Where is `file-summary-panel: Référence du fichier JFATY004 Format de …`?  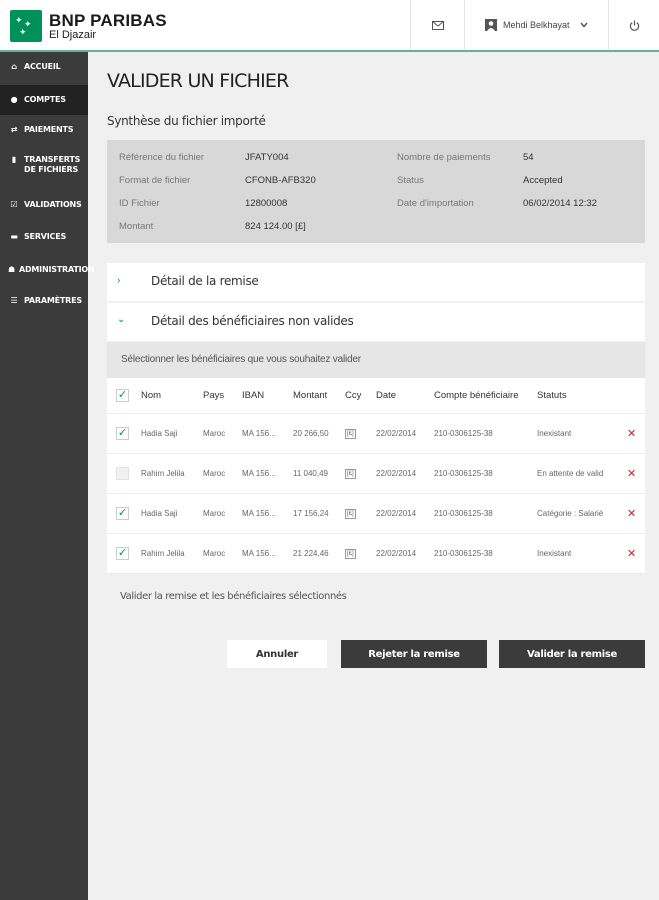
file-summary-panel: Référence du fichier JFATY004 Format de … is located at coordinates (376, 191).